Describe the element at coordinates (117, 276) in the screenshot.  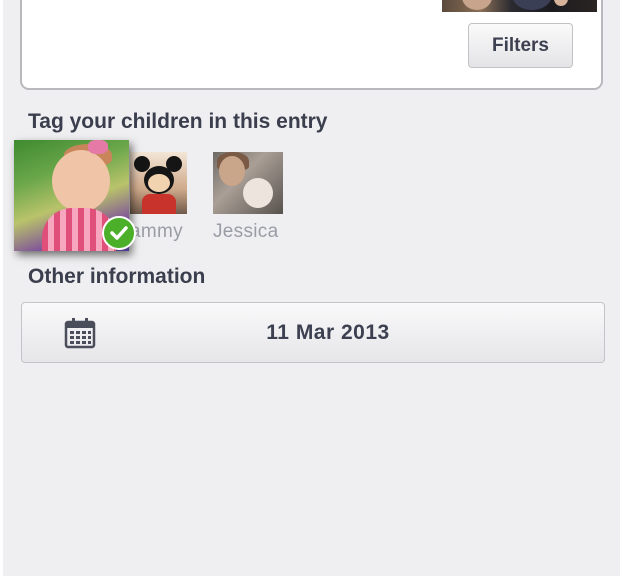
I see `other-information-heading: Other information` at that location.